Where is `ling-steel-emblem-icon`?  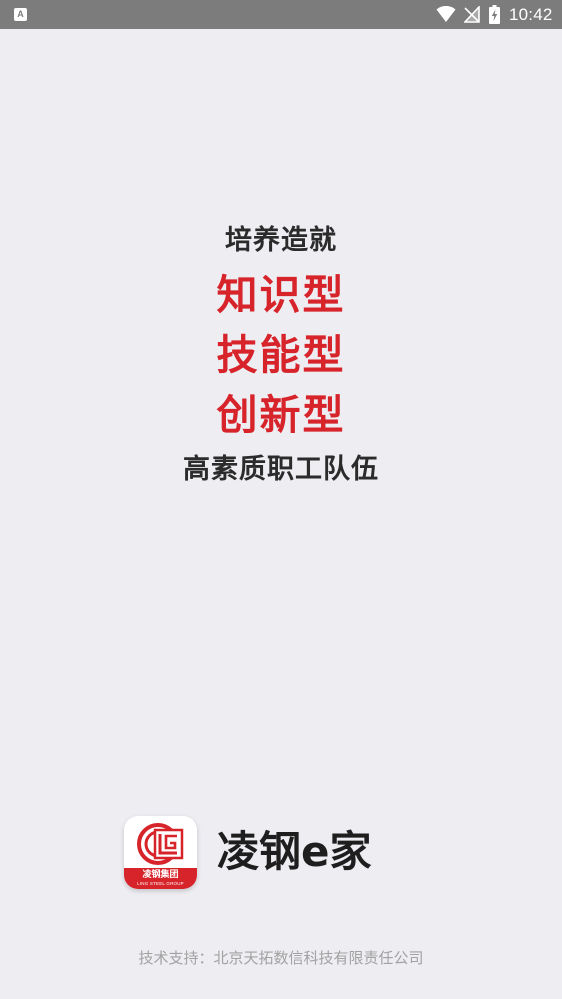
ling-steel-emblem-icon is located at coordinates (160, 844).